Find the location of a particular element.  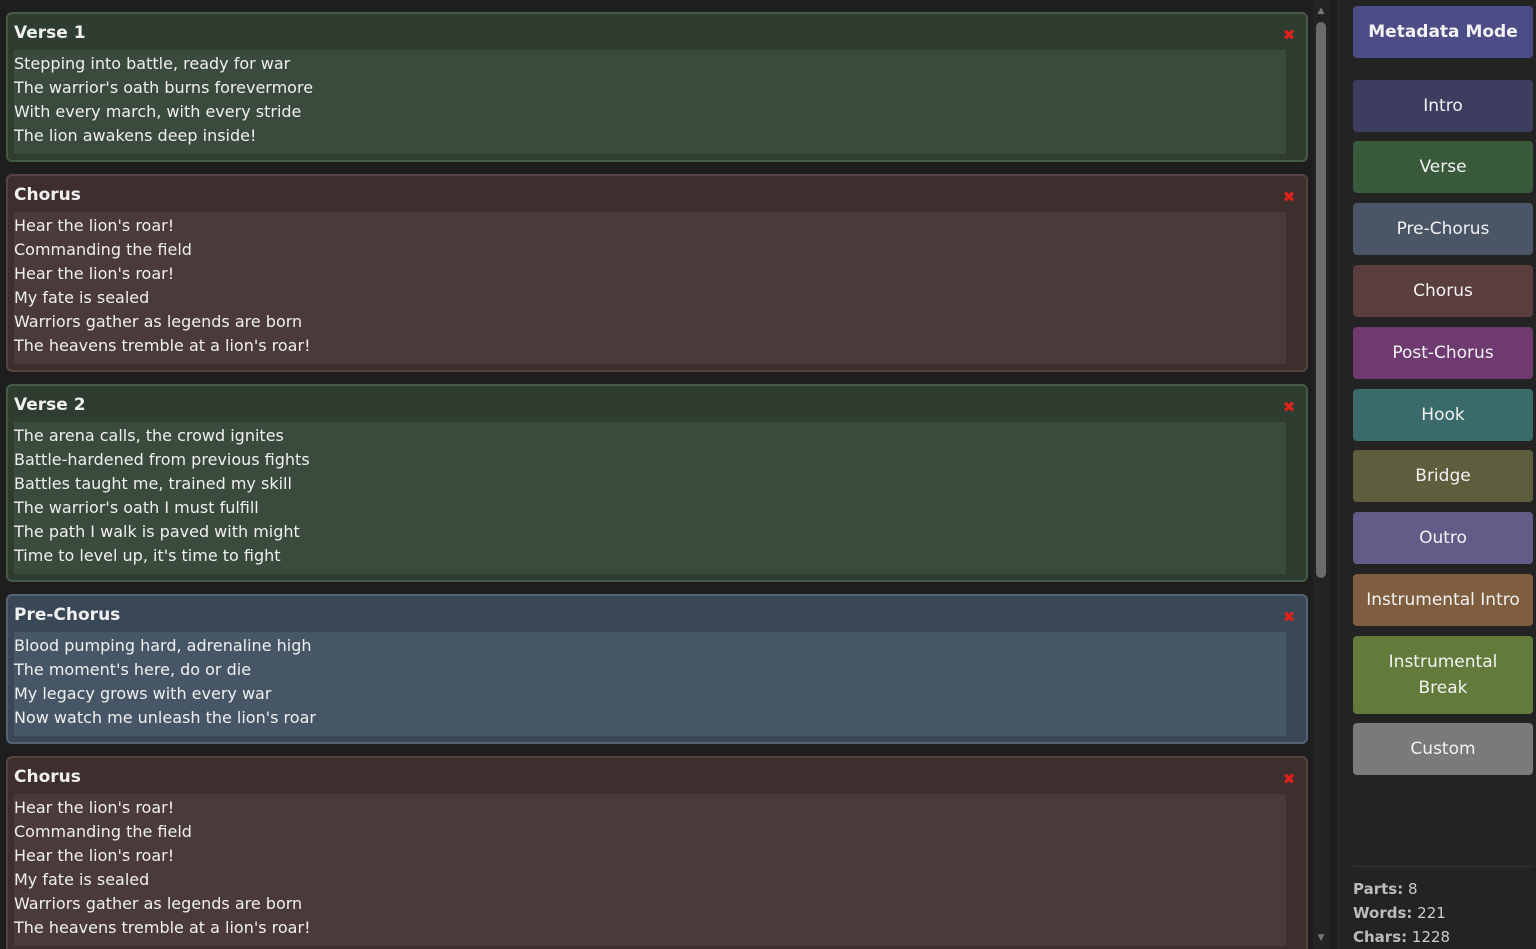

add-instrumental-break-button: Instrumental Break is located at coordinates (1443, 675).